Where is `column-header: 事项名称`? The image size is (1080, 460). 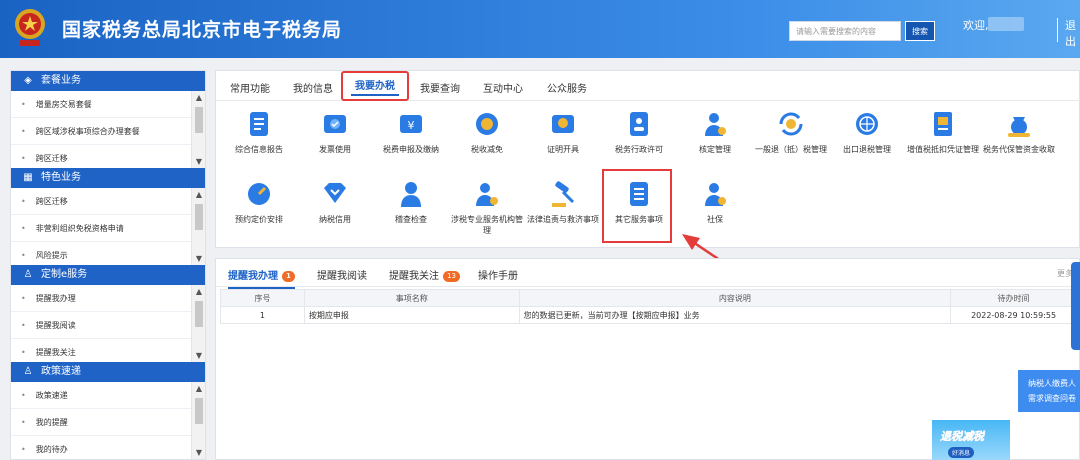
column-header: 事项名称 is located at coordinates (411, 298).